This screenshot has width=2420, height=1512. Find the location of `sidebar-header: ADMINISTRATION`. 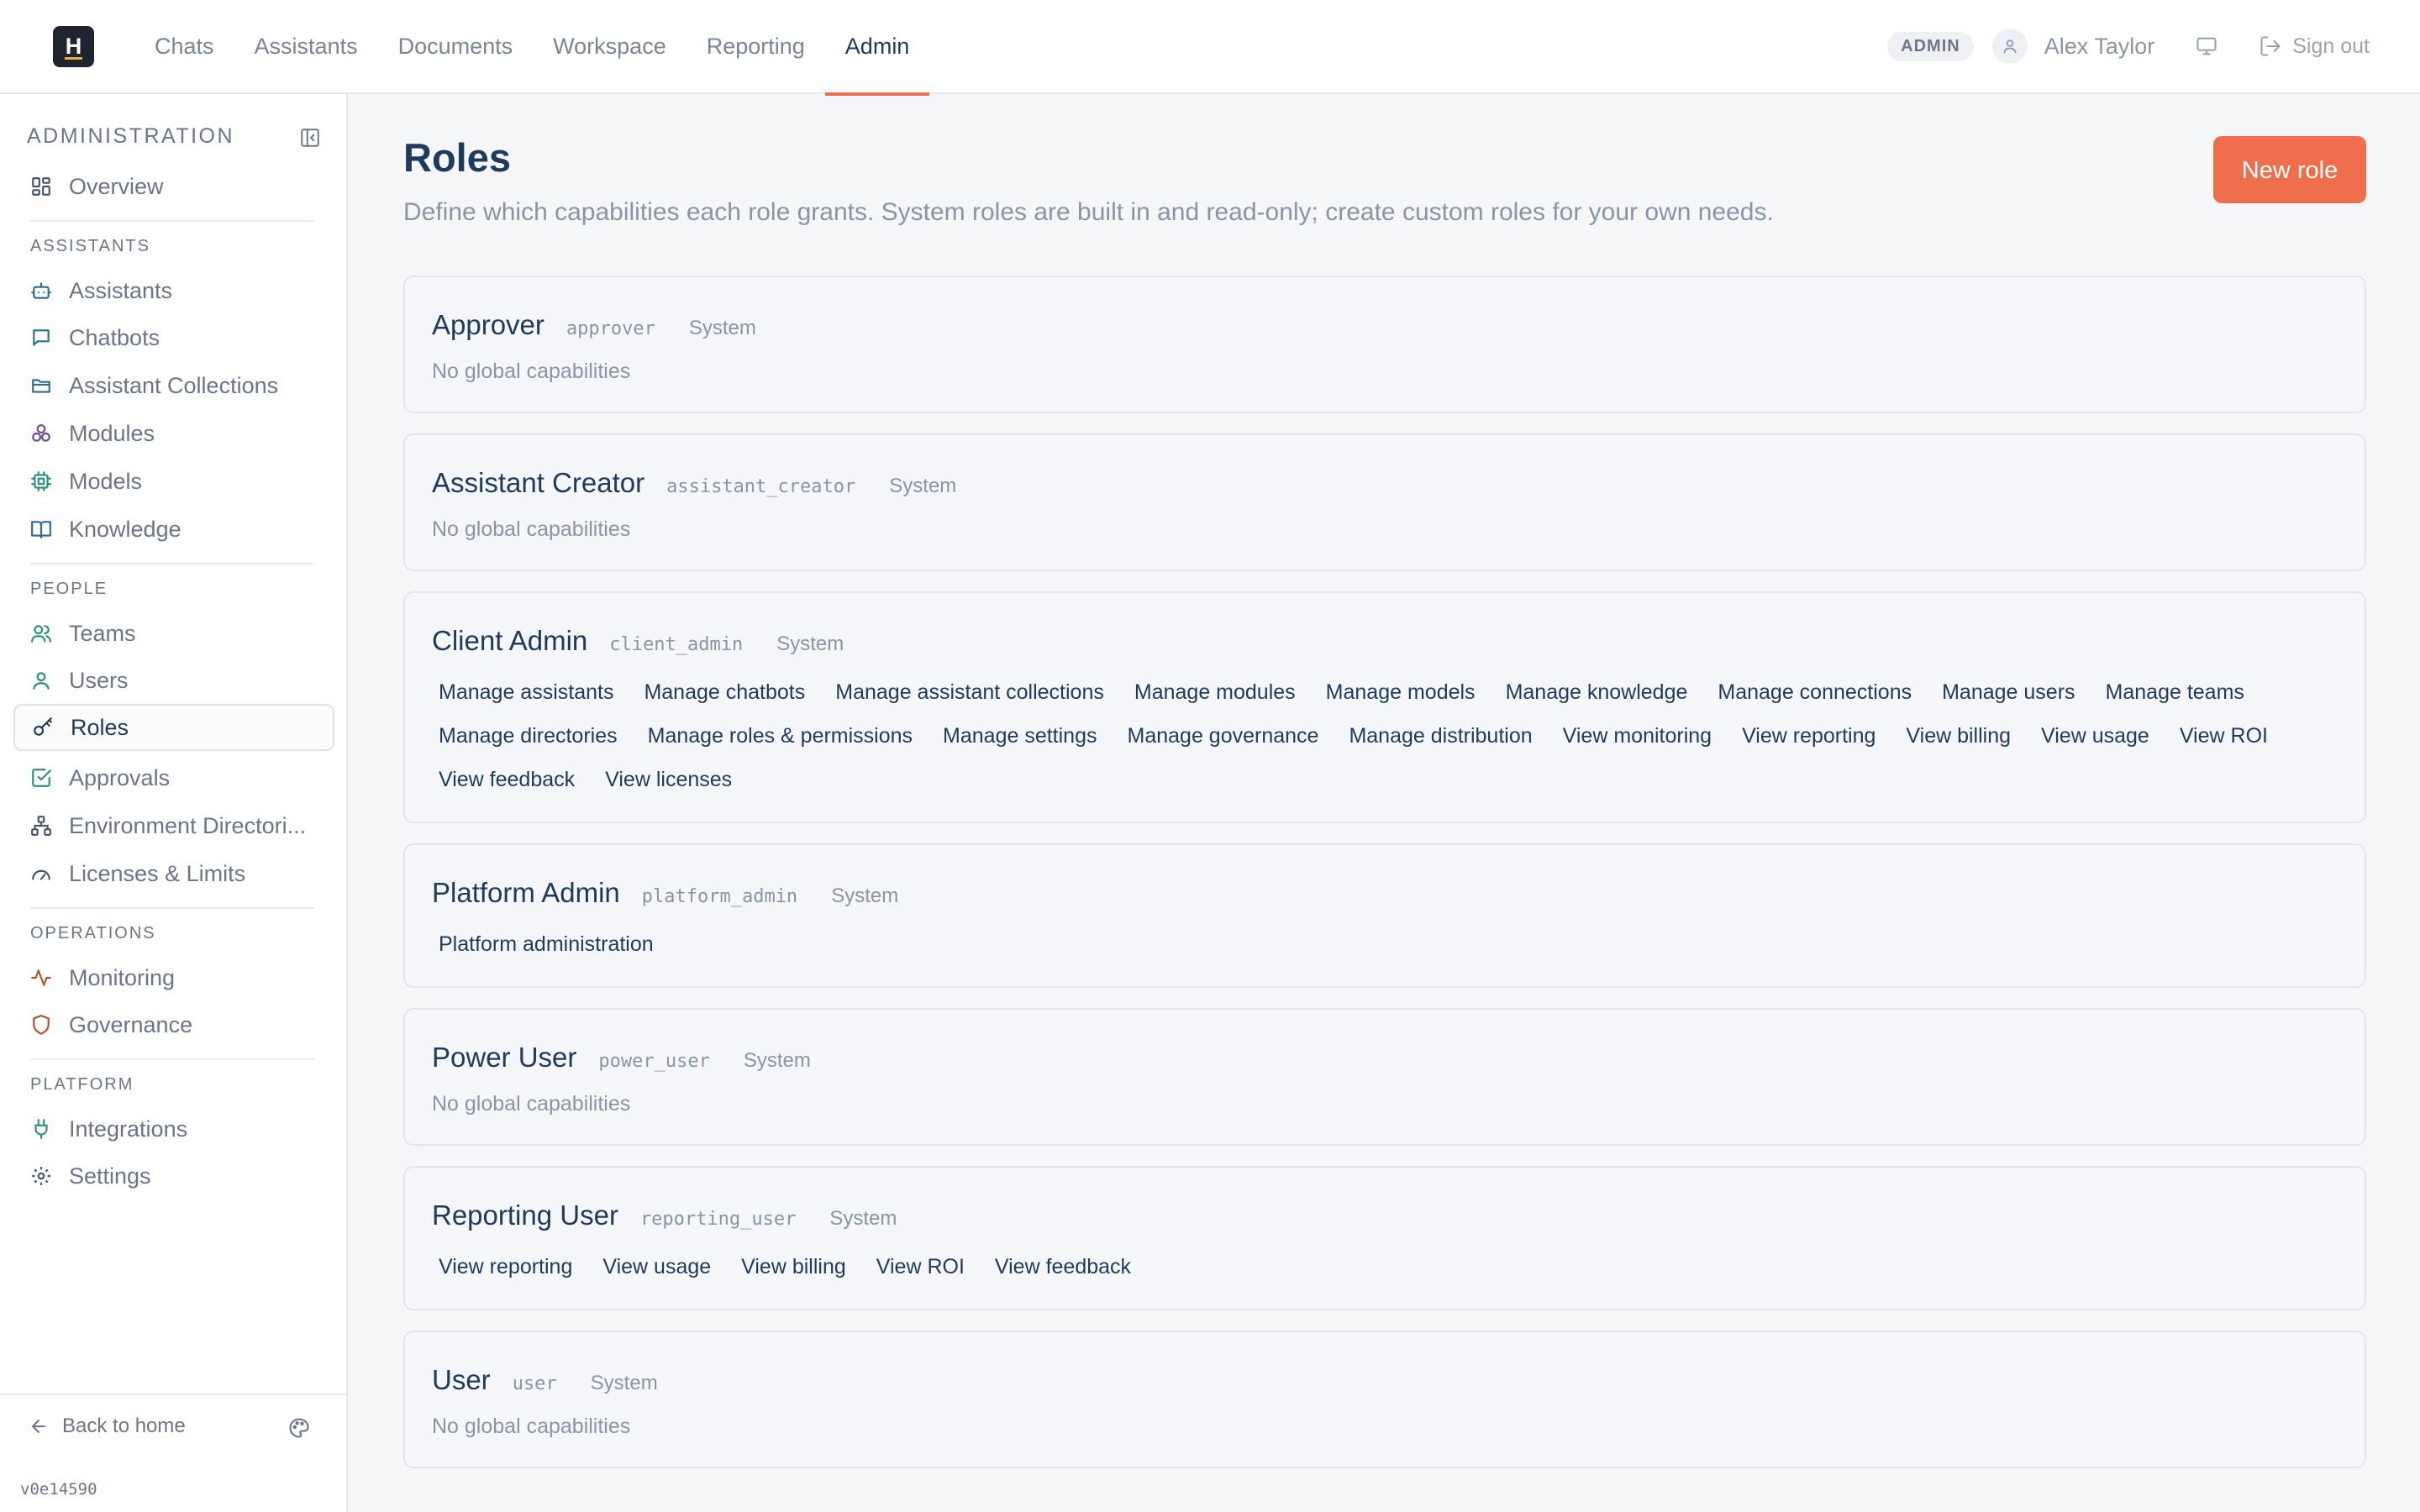

sidebar-header: ADMINISTRATION is located at coordinates (174, 136).